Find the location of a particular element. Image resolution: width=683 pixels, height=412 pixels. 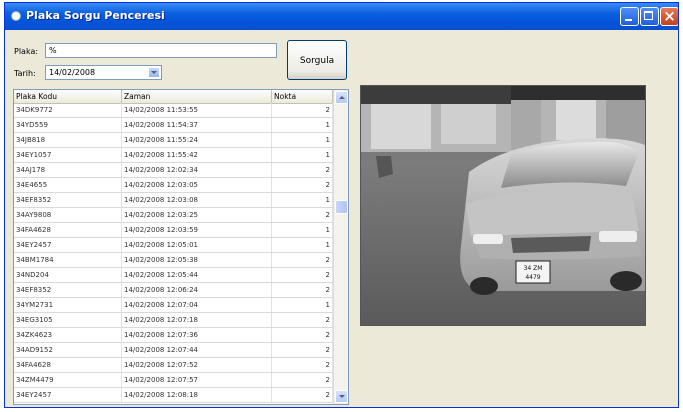

tarih-label: Tarih: is located at coordinates (25, 73).